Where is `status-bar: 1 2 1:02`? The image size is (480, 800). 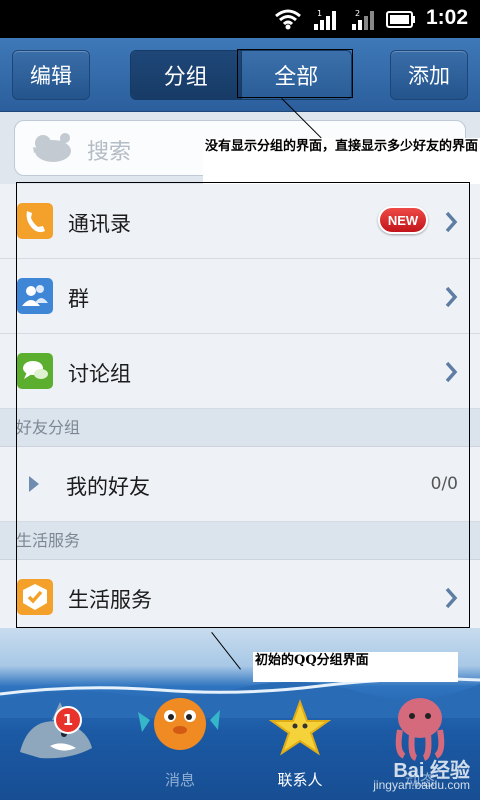 status-bar: 1 2 1:02 is located at coordinates (240, 19).